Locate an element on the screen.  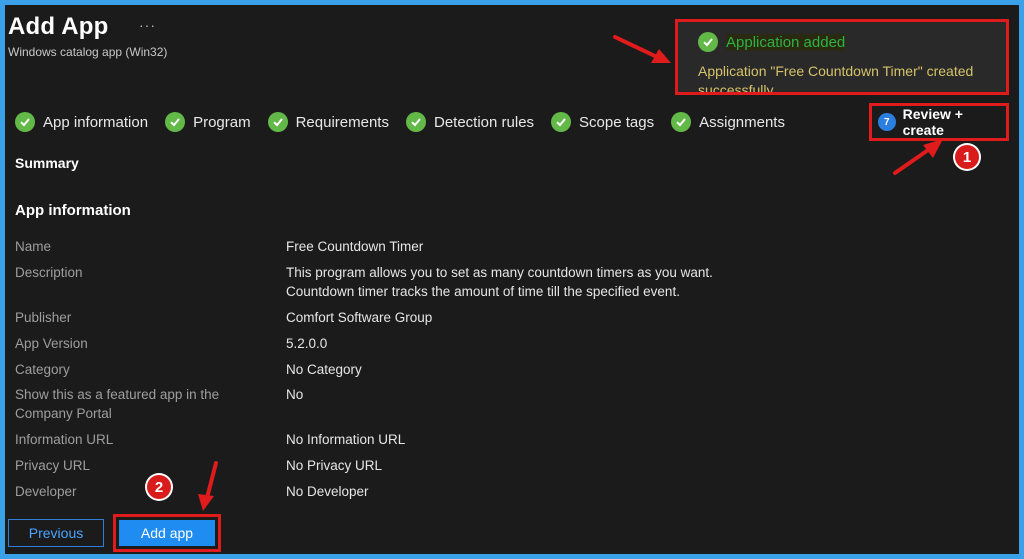
arrow-to-review-create is located at coordinates (913, 160).